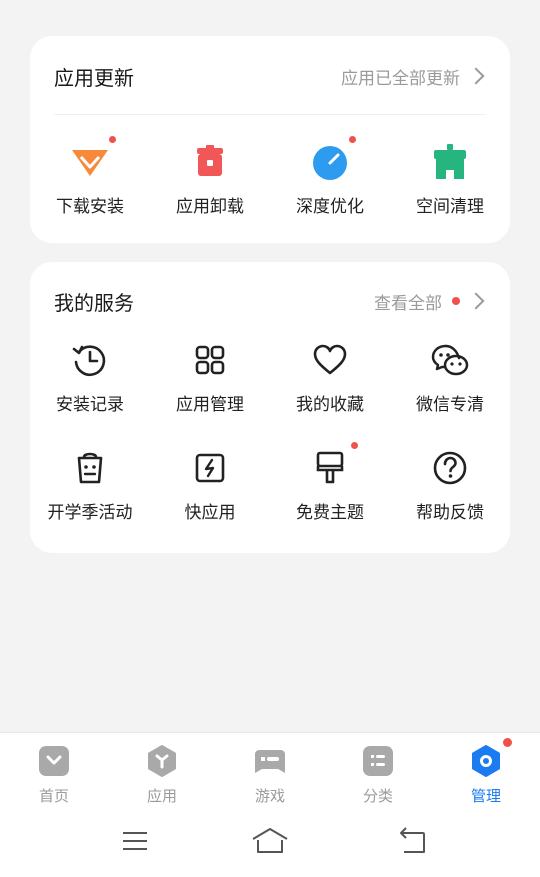 The height and width of the screenshot is (877, 540). What do you see at coordinates (450, 182) in the screenshot?
I see `space-clean-button: 空间清理` at bounding box center [450, 182].